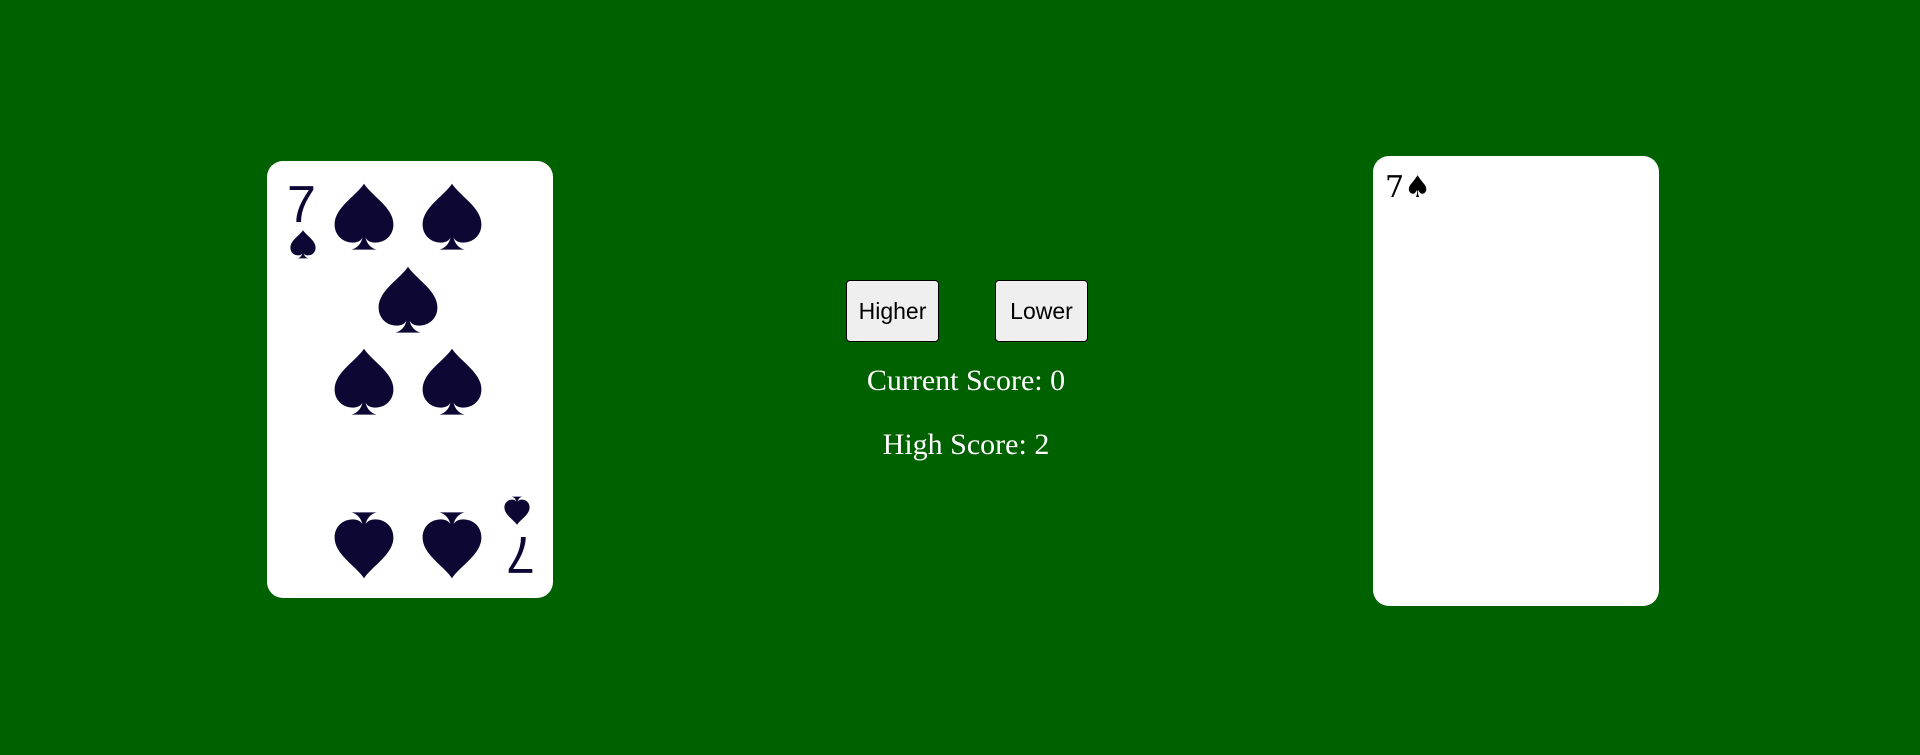 The width and height of the screenshot is (1920, 755). I want to click on current-score: Current Score: 0, so click(966, 380).